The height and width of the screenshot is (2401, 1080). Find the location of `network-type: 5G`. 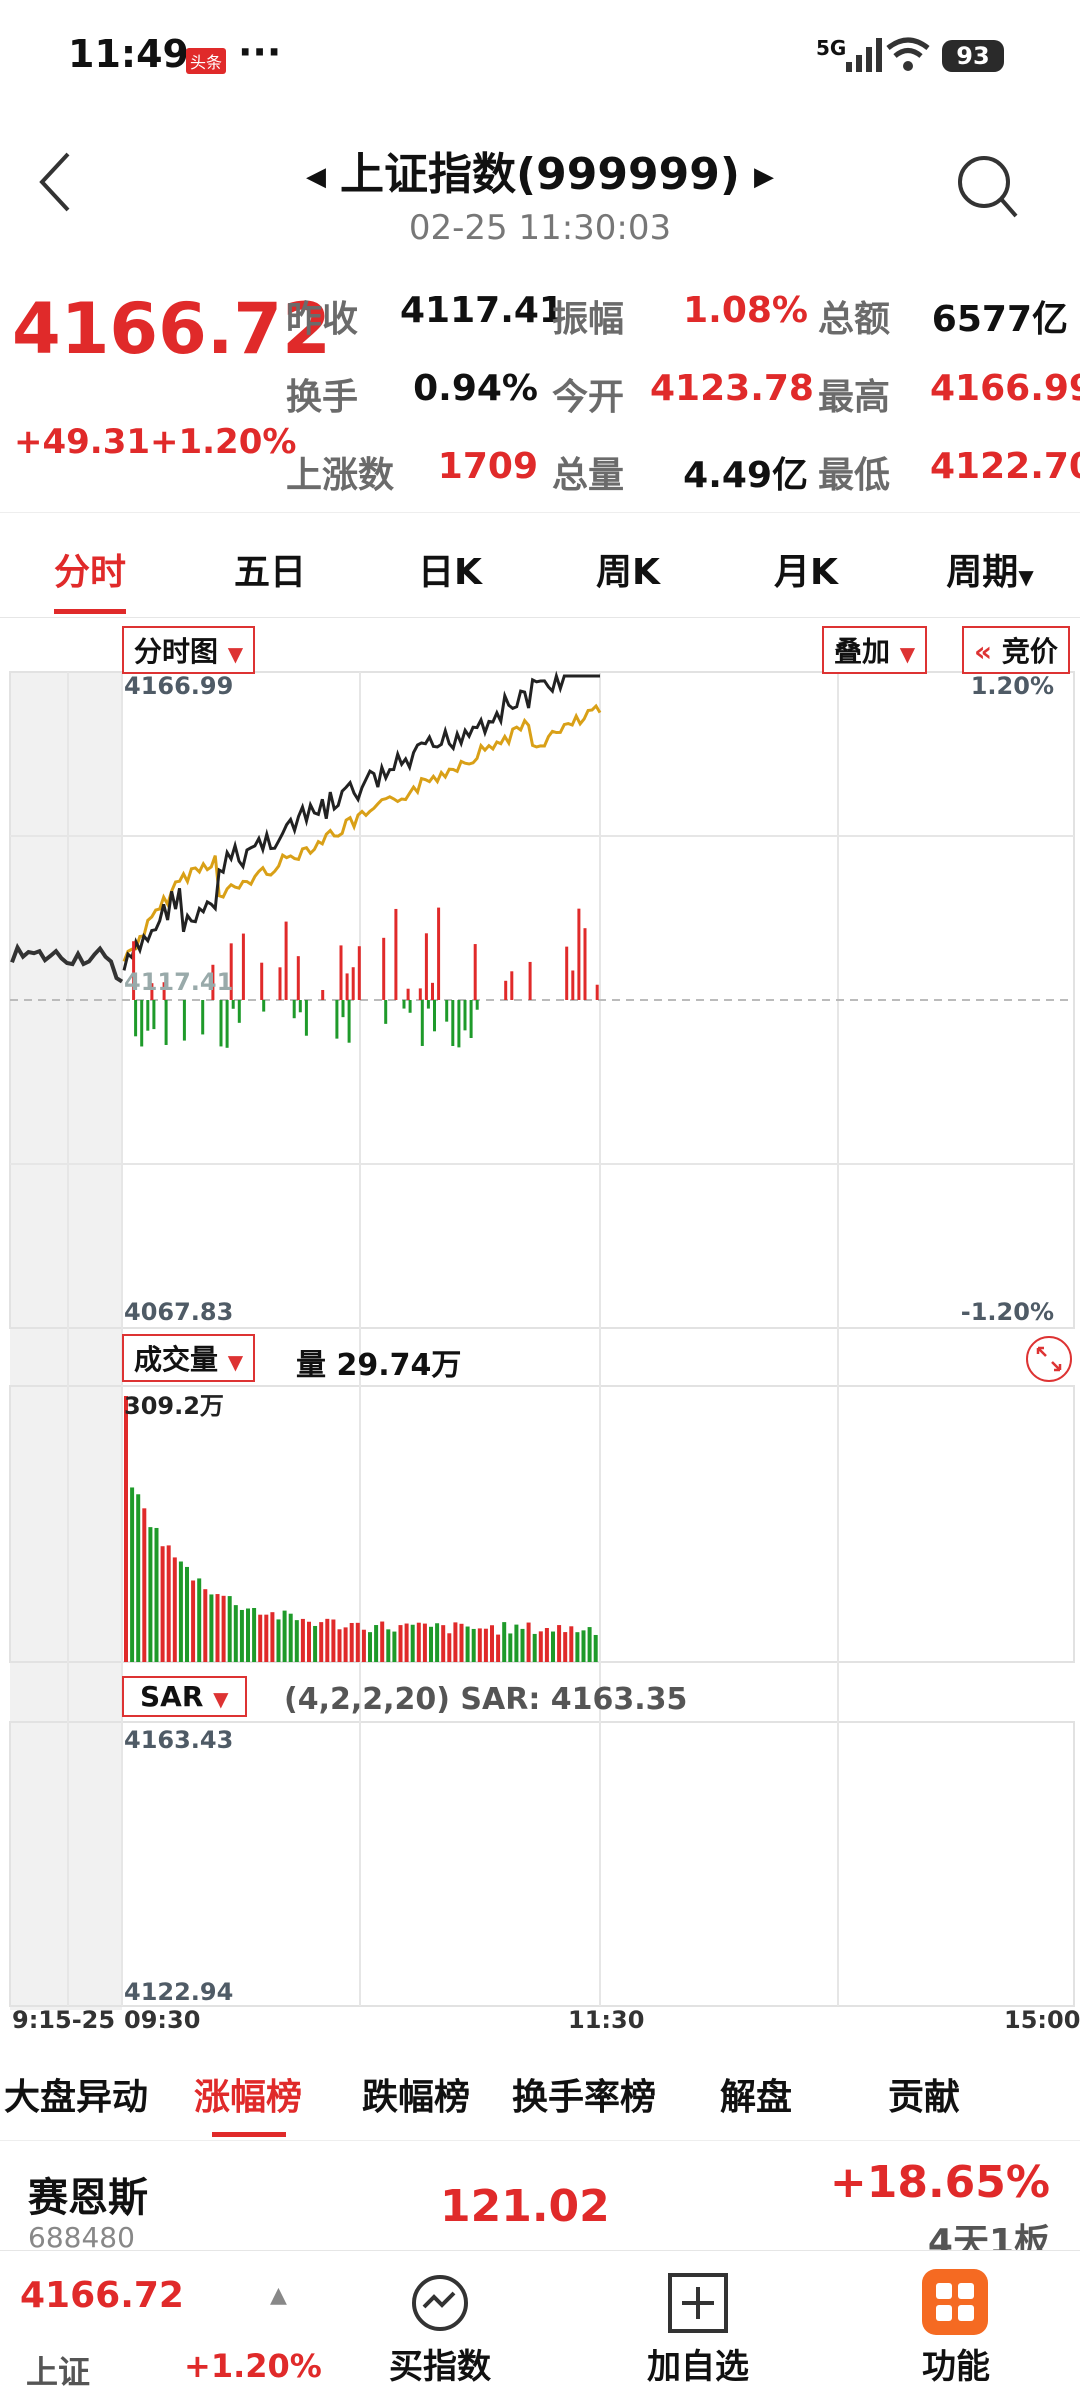

network-type: 5G is located at coordinates (831, 48).